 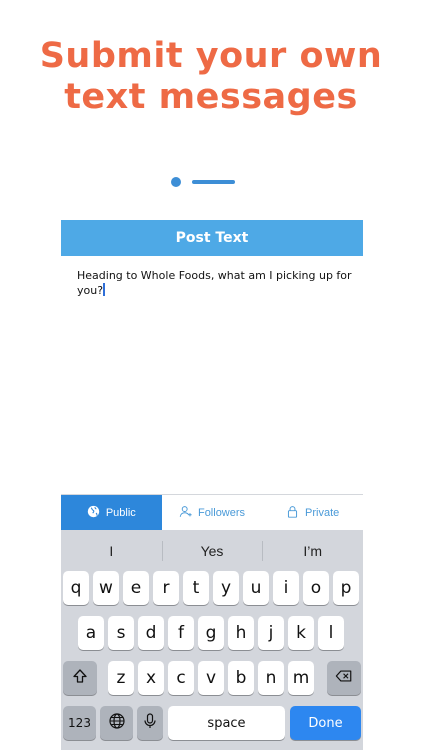 What do you see at coordinates (312, 551) in the screenshot?
I see `suggestion-item: I’m` at bounding box center [312, 551].